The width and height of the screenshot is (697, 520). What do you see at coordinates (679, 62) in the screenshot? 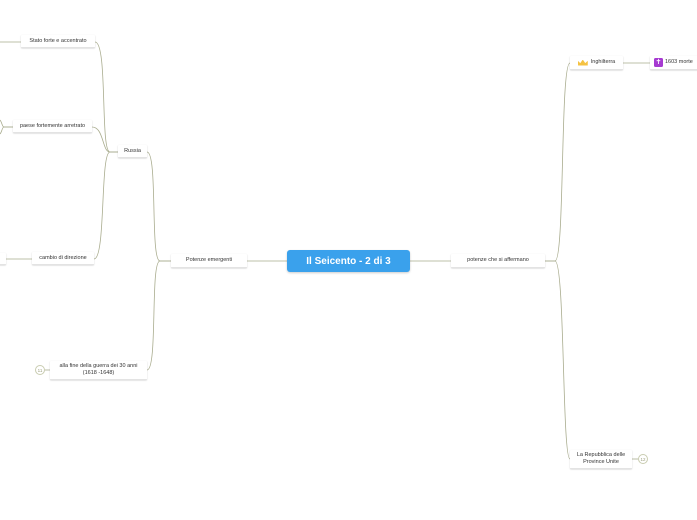
I see `node-1603-morte-label: 1603 morte` at bounding box center [679, 62].